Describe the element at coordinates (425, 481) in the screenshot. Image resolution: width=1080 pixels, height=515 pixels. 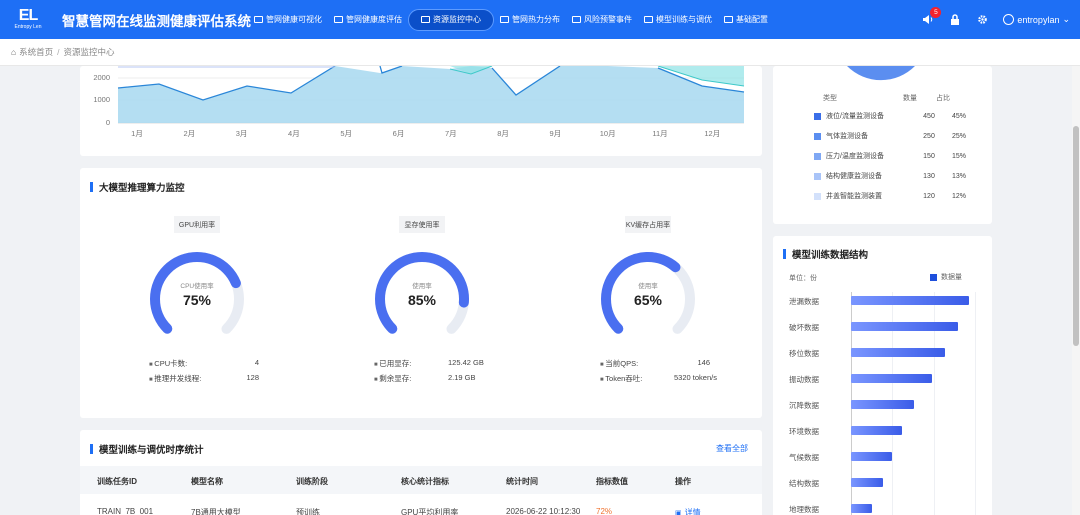
I see `table-header-cell: 核心统计指标` at that location.